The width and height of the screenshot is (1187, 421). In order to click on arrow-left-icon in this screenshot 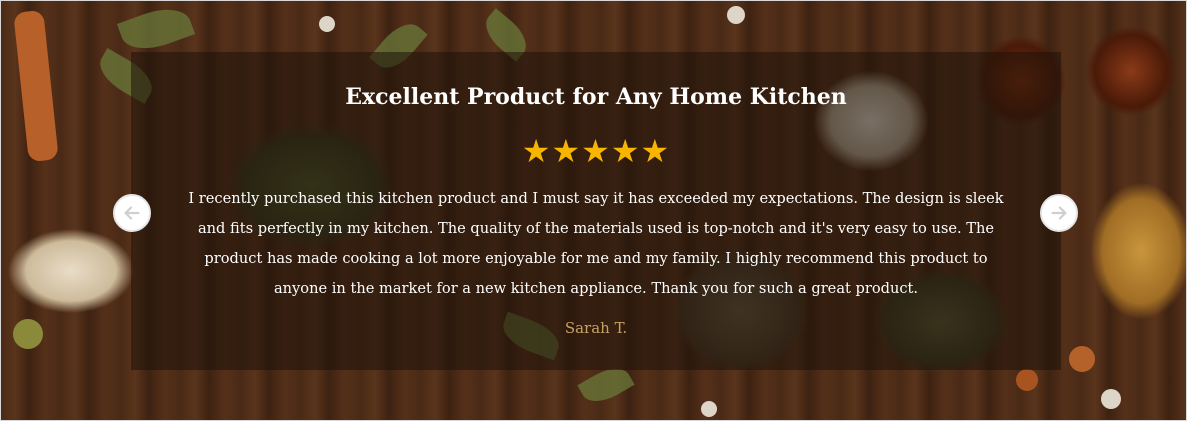, I will do `click(132, 213)`.